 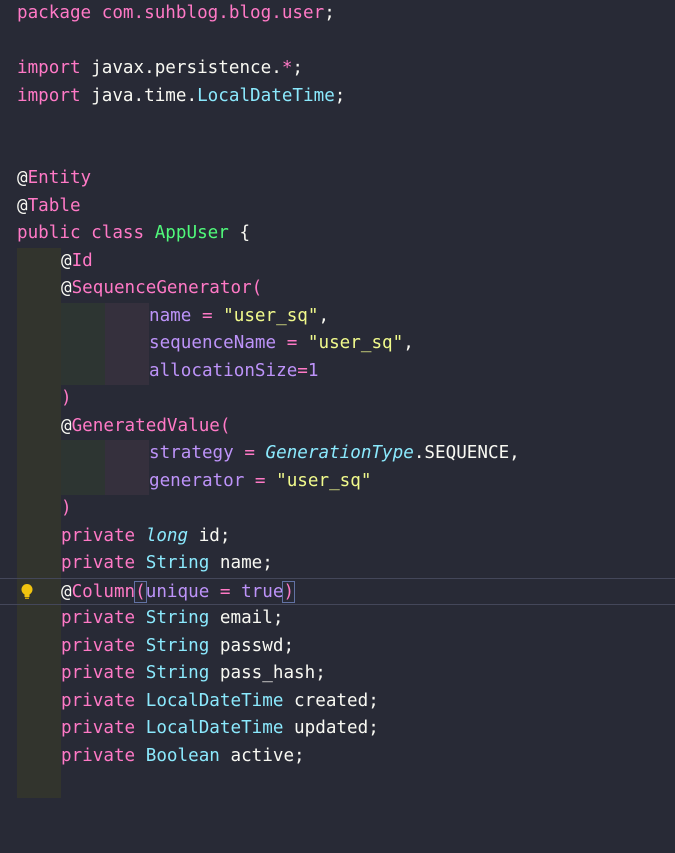 I want to click on code-line-25: private String pass_hash;, so click(x=337, y=674).